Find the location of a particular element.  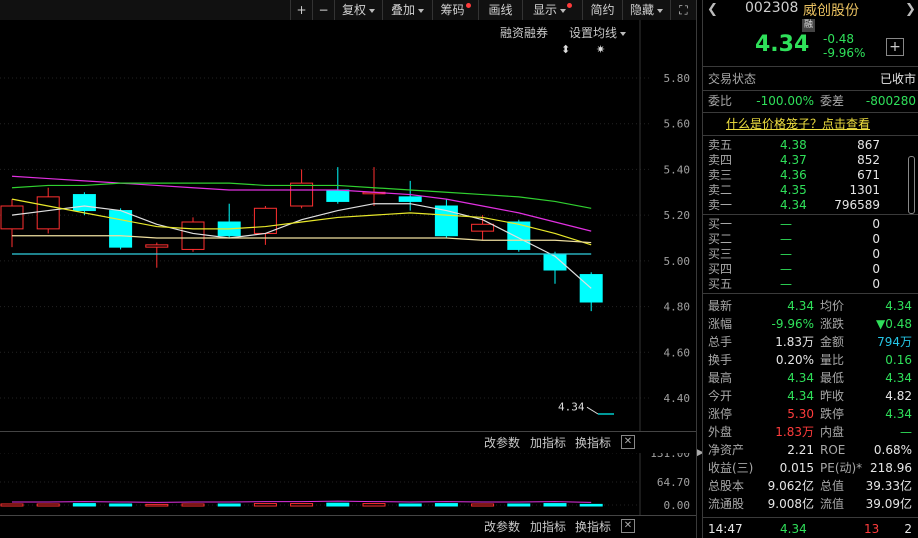

ask-row: 卖一 4.34 796589 is located at coordinates (812, 205).